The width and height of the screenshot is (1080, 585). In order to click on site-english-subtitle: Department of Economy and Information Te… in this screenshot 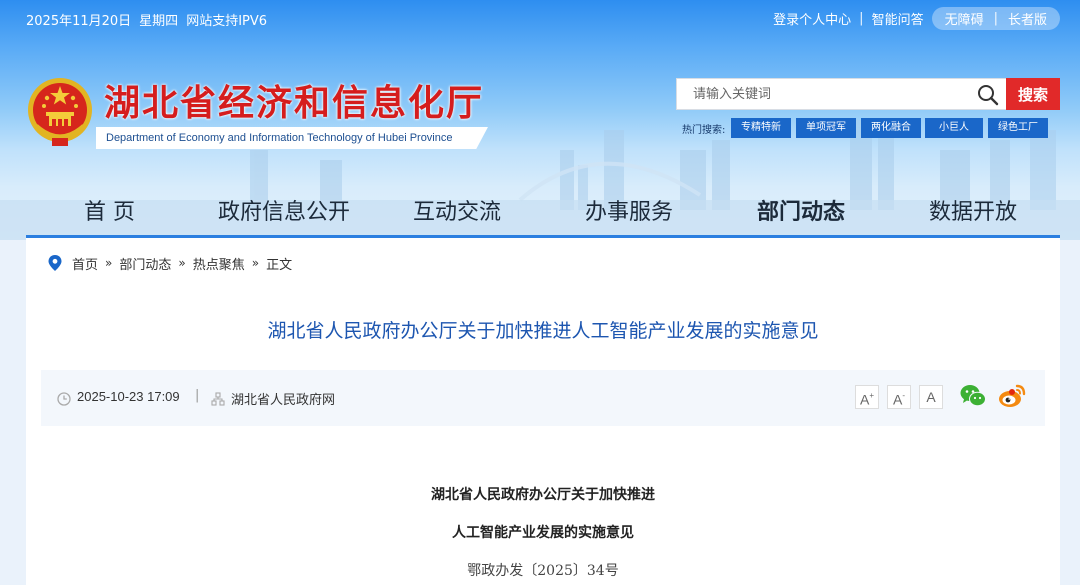, I will do `click(292, 138)`.